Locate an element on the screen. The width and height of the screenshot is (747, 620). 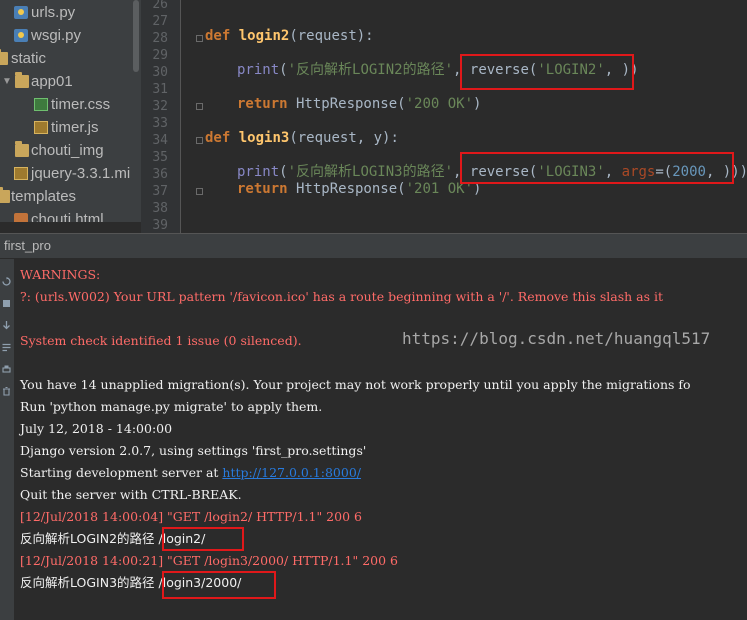
soft-wrap-icon is located at coordinates (6, 347).